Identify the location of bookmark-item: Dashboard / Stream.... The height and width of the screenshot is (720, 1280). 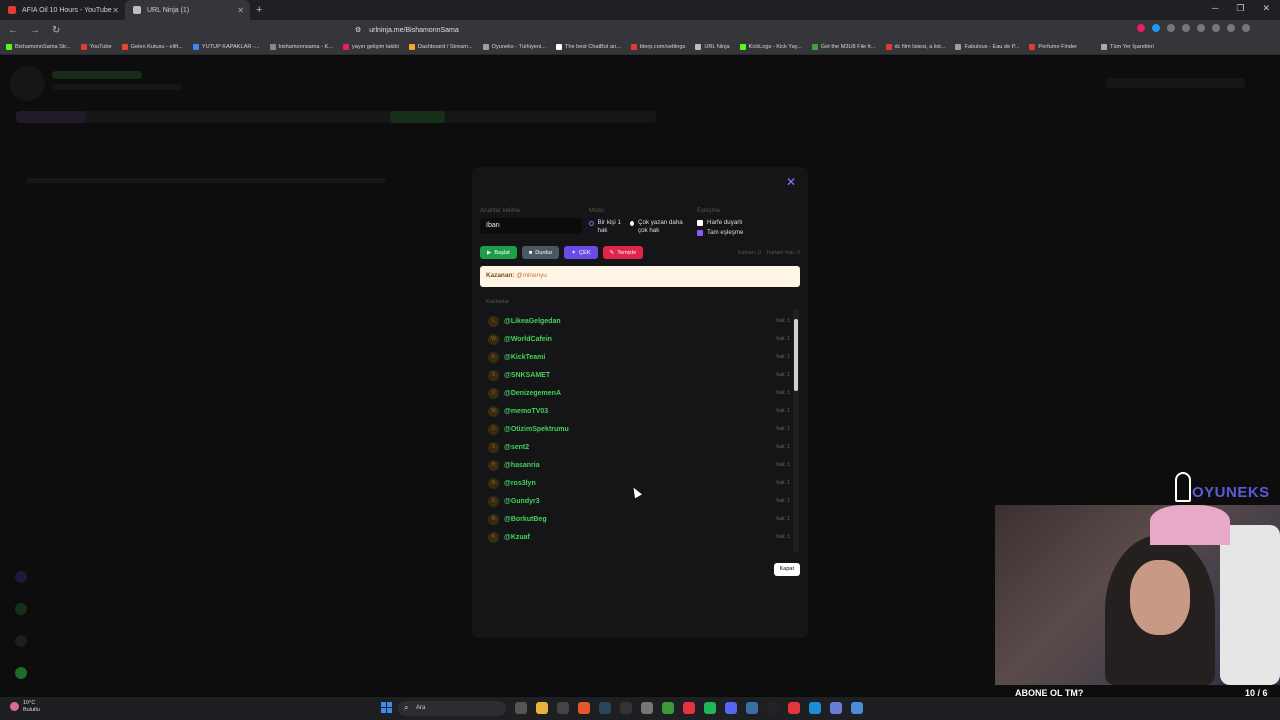
(440, 47).